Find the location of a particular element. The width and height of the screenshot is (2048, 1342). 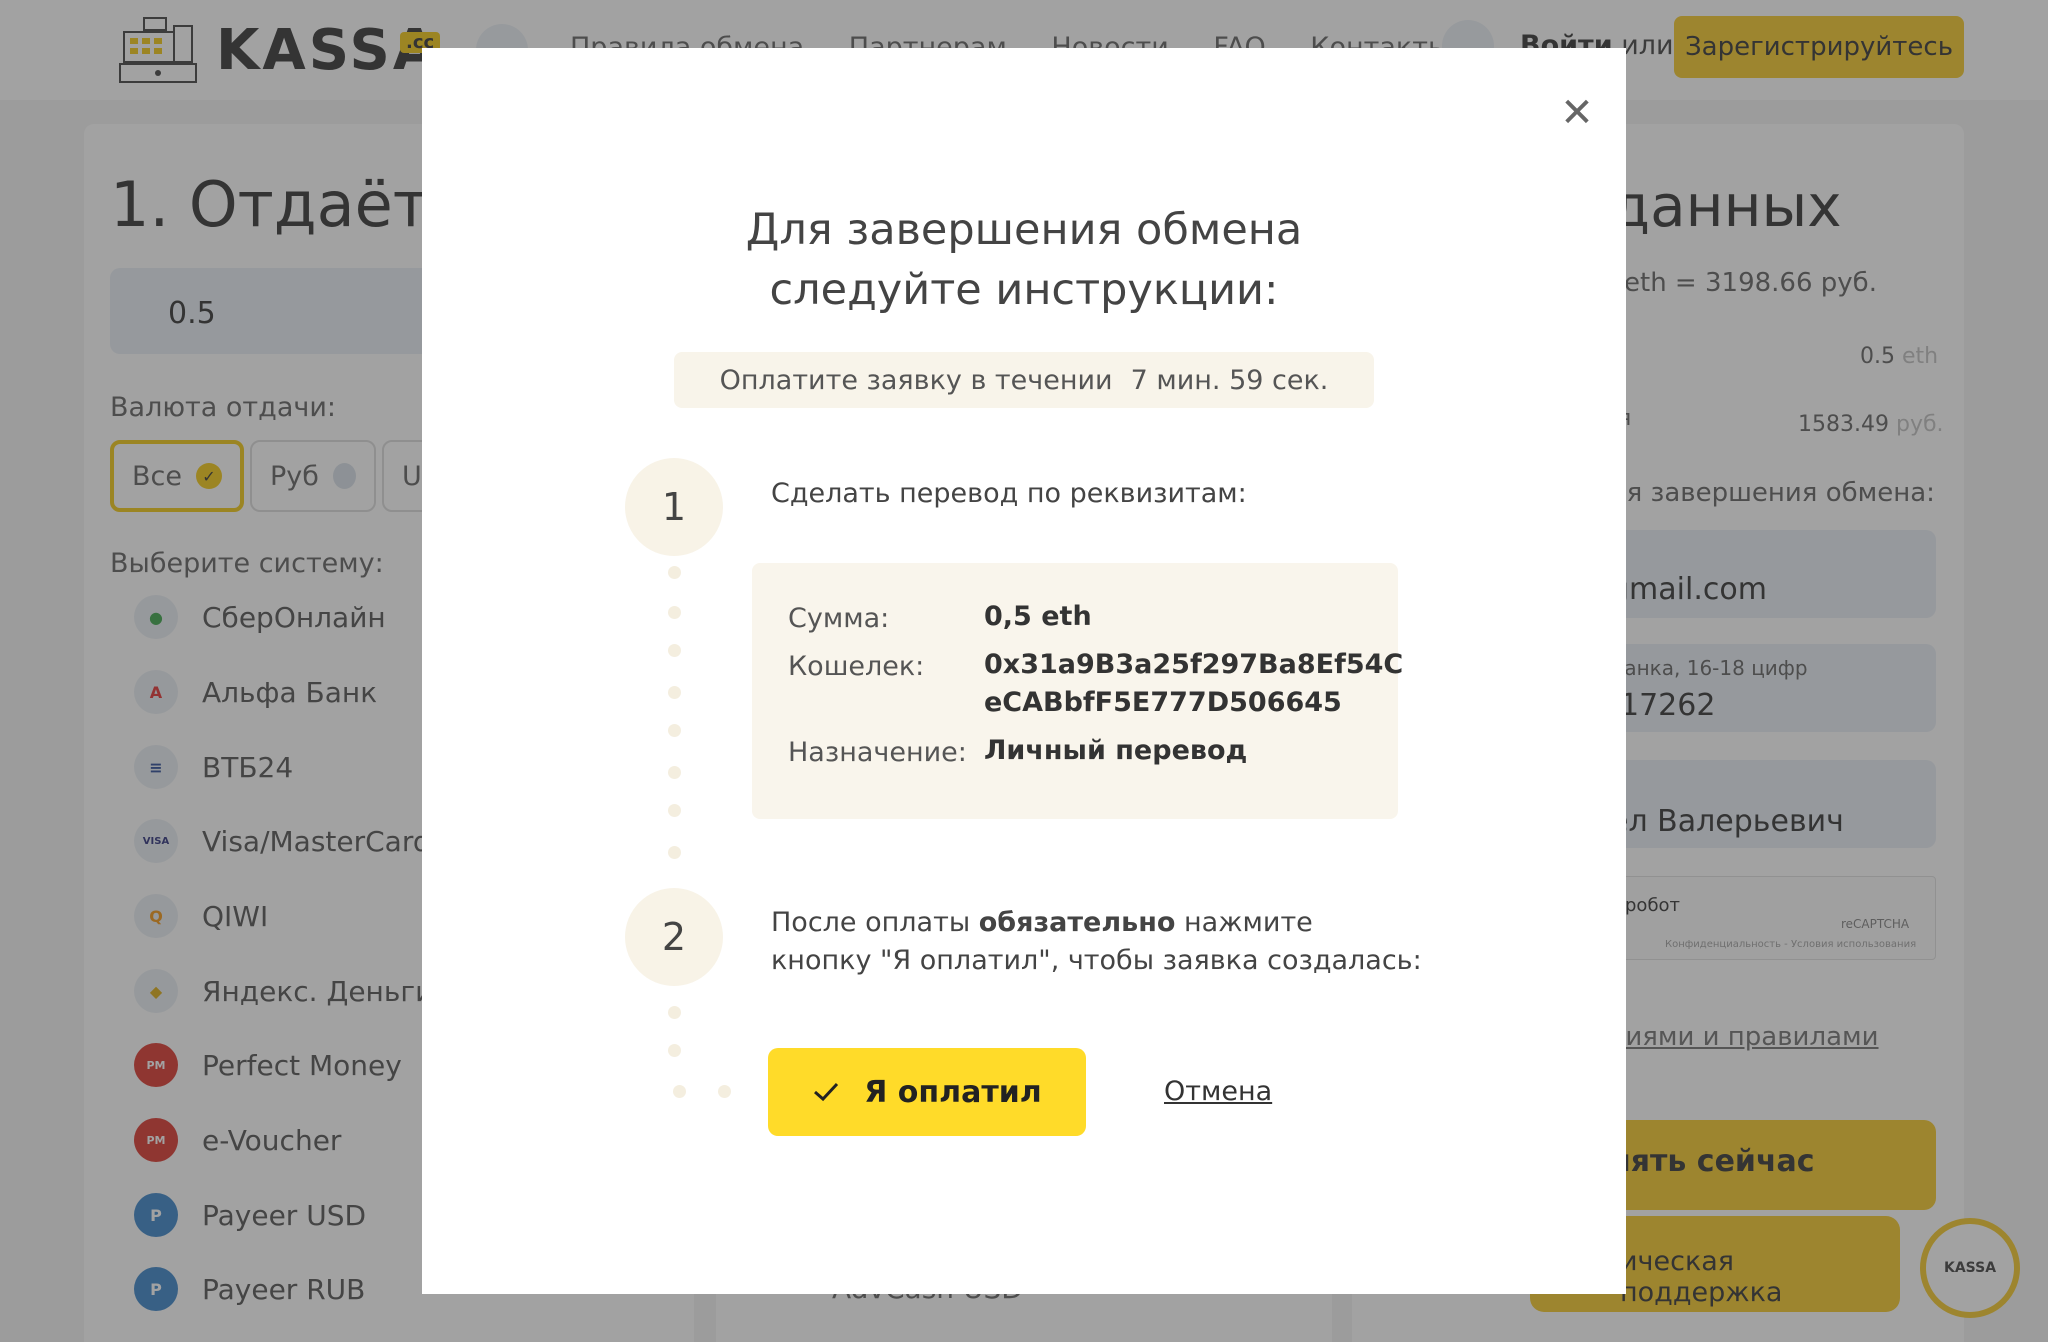

purpose-value: Личный перевод is located at coordinates (1116, 750).